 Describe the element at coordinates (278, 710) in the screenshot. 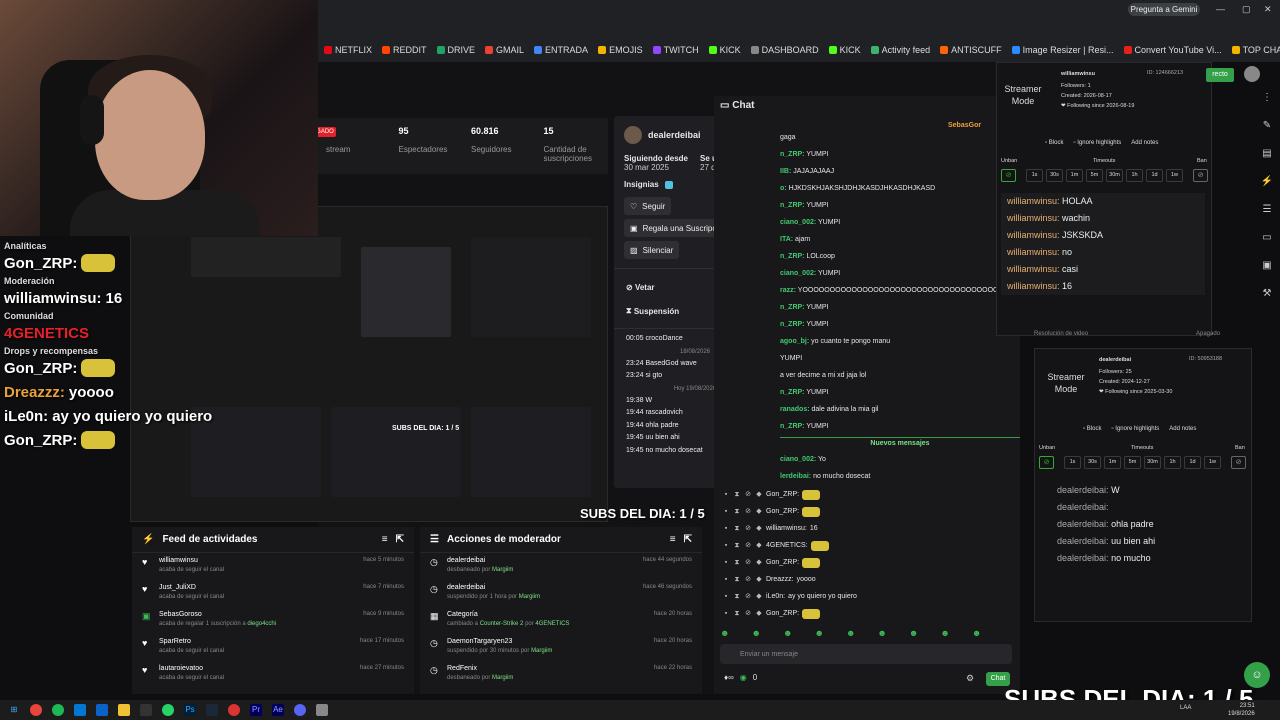

I see `aftereffects-icon: Ae` at that location.